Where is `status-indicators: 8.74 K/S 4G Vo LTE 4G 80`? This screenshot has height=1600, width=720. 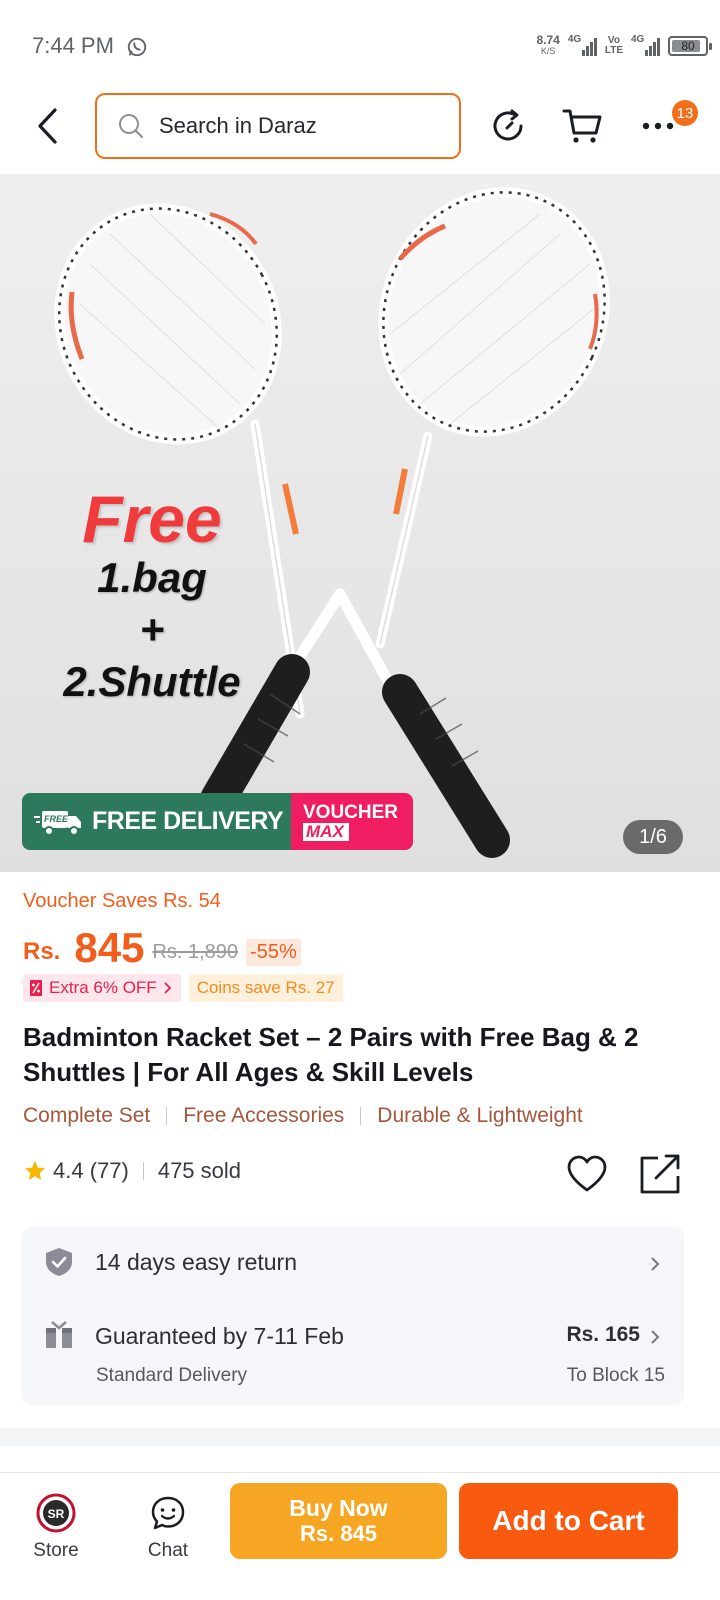
status-indicators: 8.74 K/S 4G Vo LTE 4G 80 is located at coordinates (624, 46).